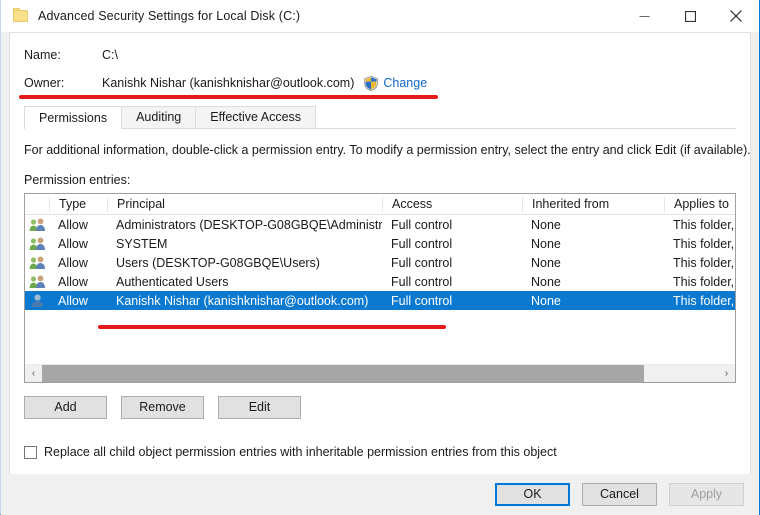  I want to click on horizontal-scrollbar: ‹ ›, so click(380, 373).